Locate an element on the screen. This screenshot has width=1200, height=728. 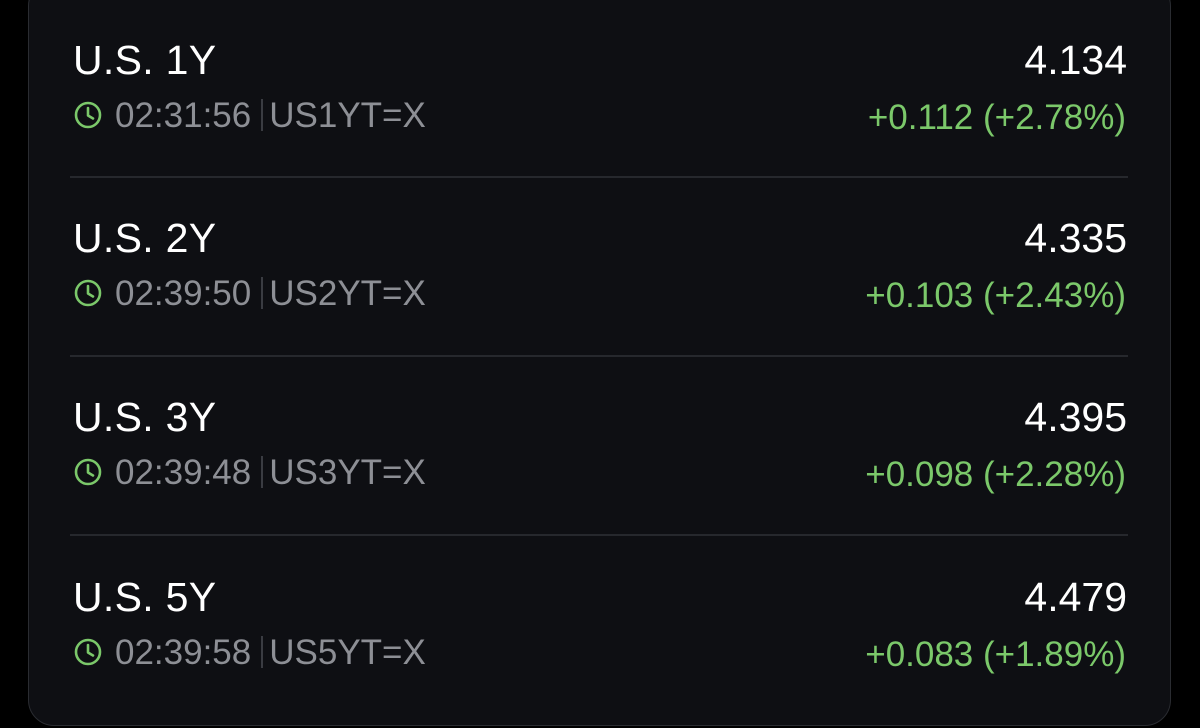
quote-meta: 02:39:50 US2YT=X is located at coordinates (249, 293).